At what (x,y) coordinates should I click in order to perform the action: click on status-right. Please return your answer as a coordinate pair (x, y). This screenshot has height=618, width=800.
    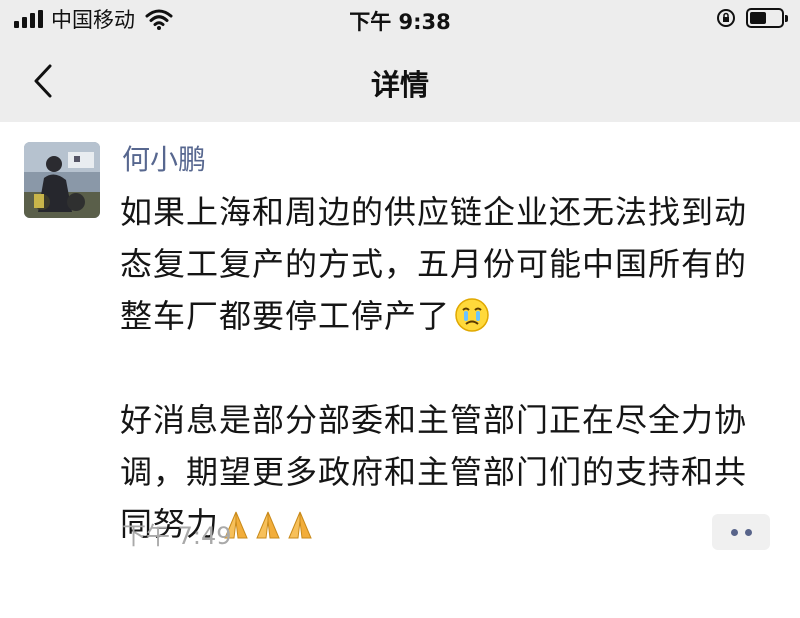
    Looking at the image, I should click on (752, 18).